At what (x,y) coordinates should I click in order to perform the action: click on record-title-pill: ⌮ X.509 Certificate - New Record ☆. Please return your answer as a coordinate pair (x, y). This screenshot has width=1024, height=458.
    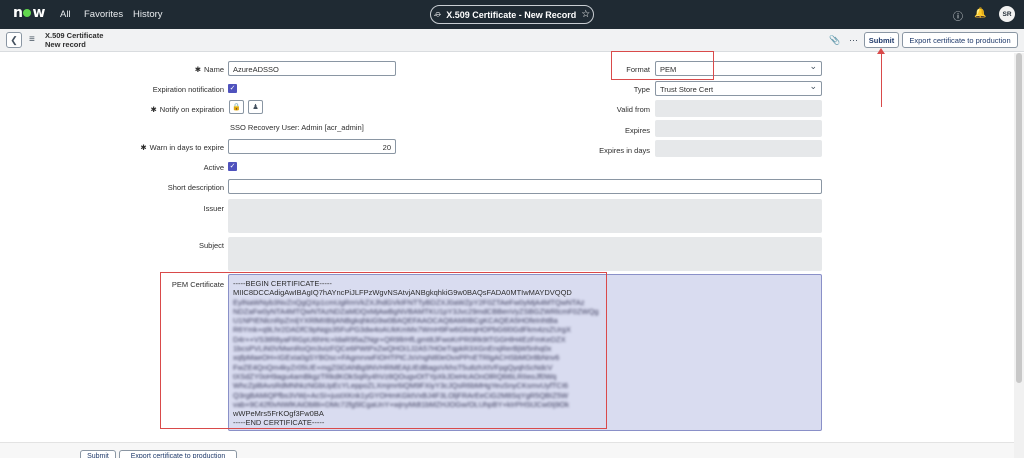
    Looking at the image, I should click on (512, 14).